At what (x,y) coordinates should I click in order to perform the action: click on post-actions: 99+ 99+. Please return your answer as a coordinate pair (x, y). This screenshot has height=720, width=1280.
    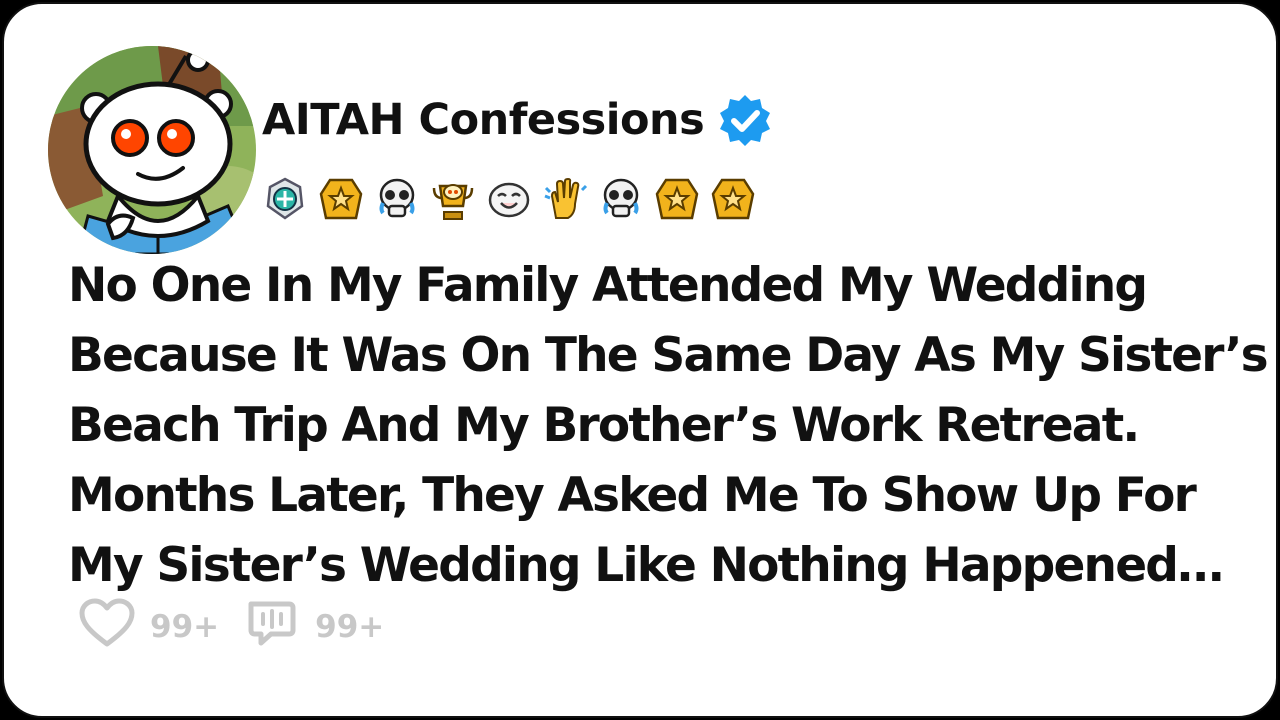
    Looking at the image, I should click on (244, 627).